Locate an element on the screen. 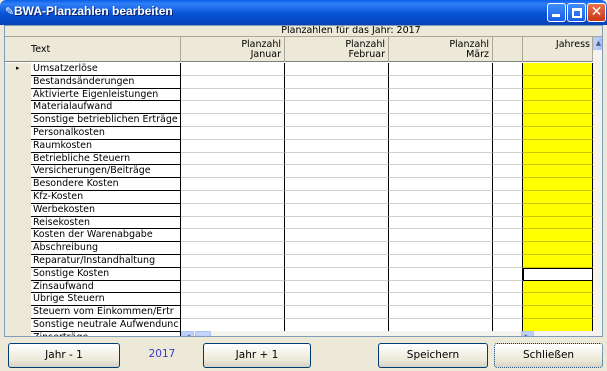 Image resolution: width=607 pixels, height=371 pixels. close-button: Schließen is located at coordinates (548, 355).